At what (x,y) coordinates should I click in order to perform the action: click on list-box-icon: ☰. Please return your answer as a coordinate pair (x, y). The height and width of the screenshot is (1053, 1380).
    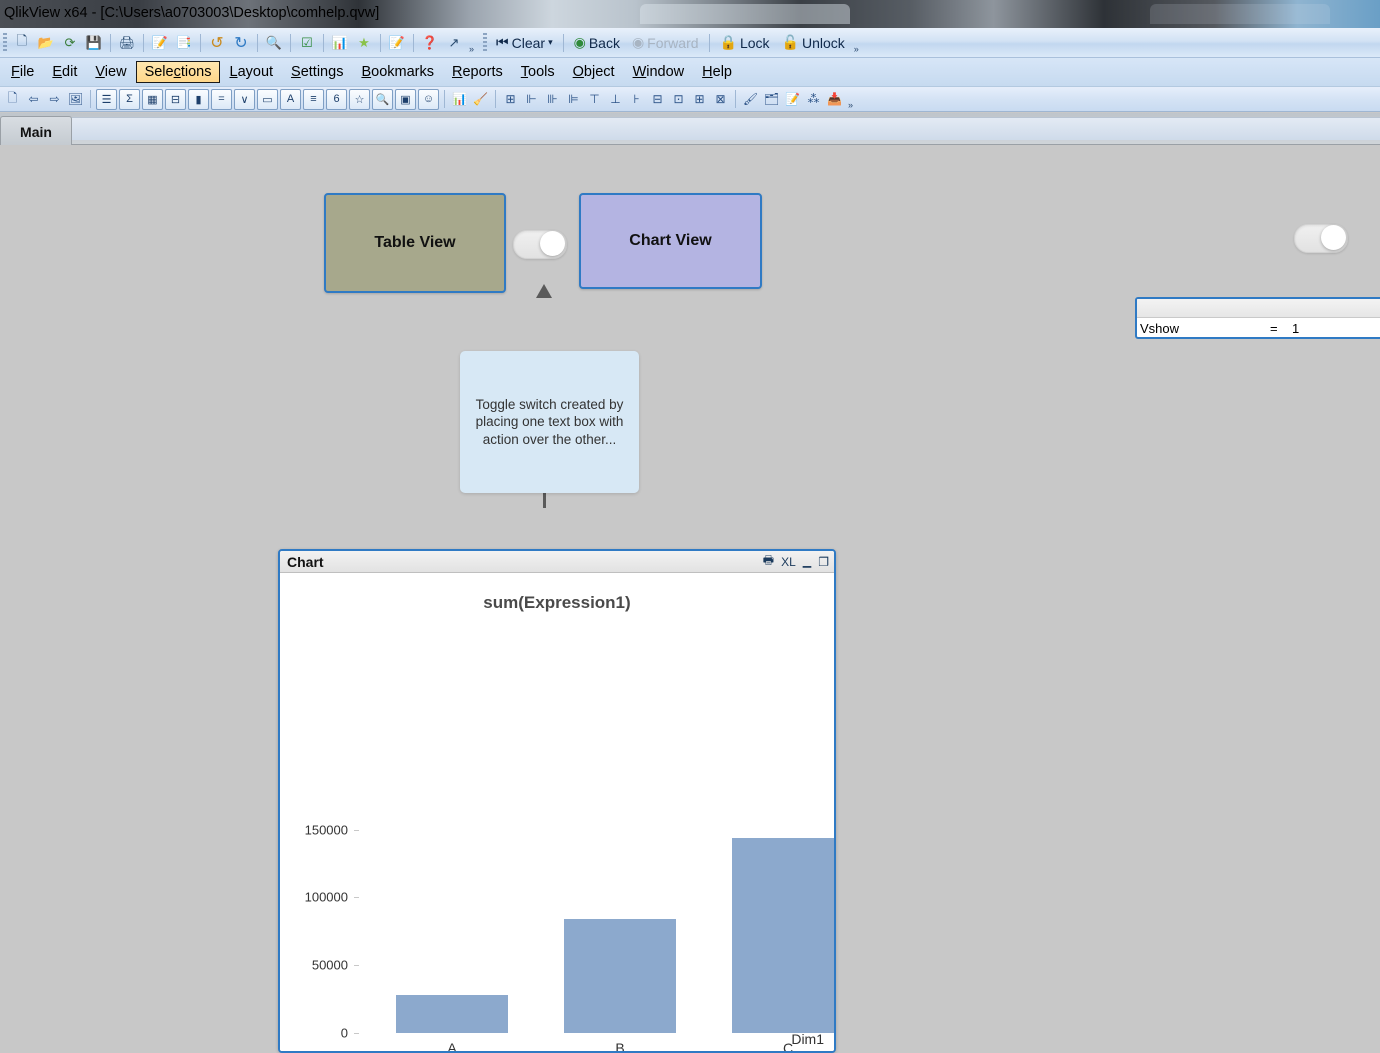
    Looking at the image, I should click on (106, 99).